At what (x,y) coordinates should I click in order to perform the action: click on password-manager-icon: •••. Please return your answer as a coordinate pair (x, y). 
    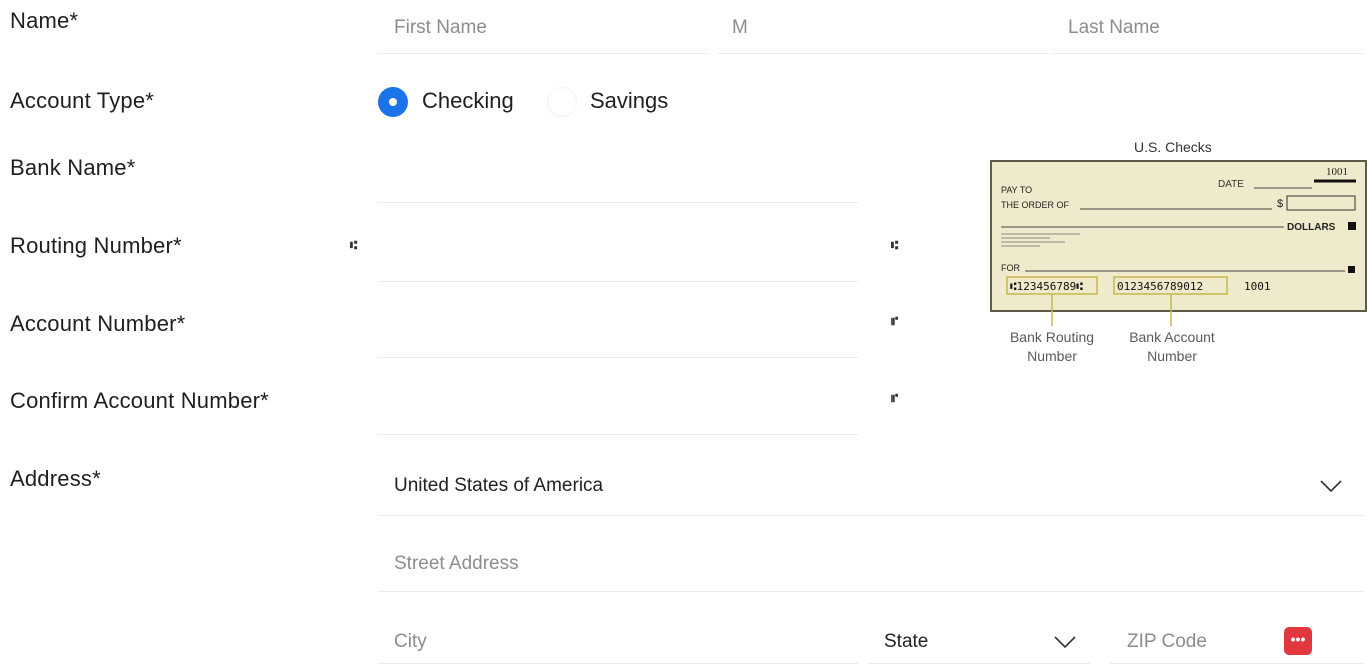
    Looking at the image, I should click on (1298, 641).